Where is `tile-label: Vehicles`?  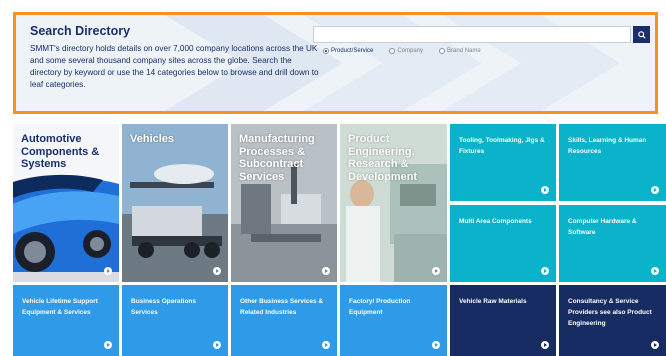 tile-label: Vehicles is located at coordinates (152, 139).